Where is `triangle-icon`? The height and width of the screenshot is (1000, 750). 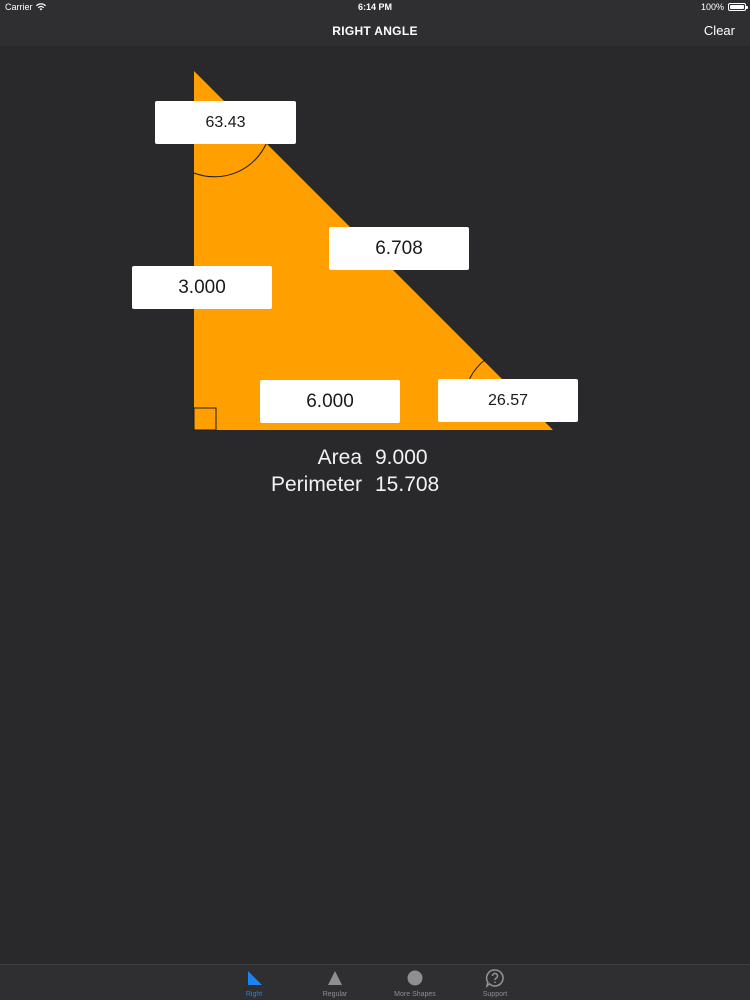 triangle-icon is located at coordinates (335, 978).